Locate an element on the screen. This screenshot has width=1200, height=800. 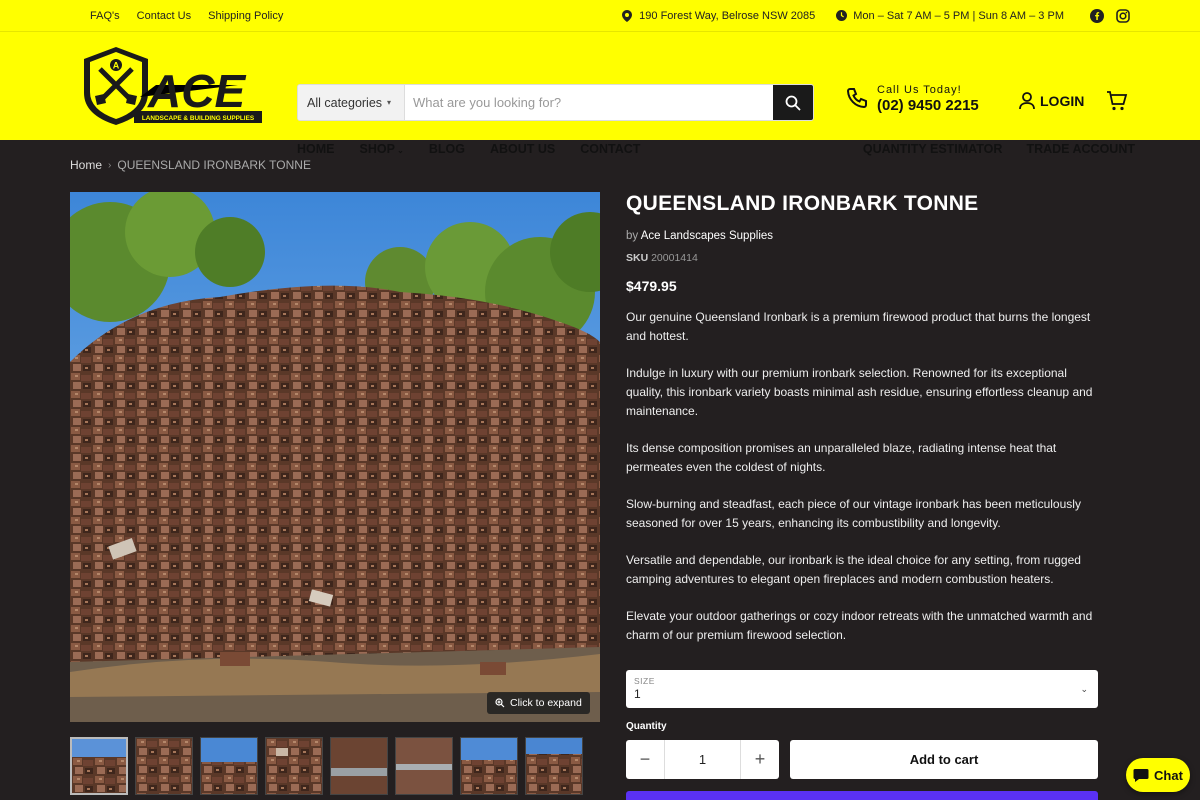
breadcrumb-current: QUEENSLAND IRONBARK TONNE is located at coordinates (214, 165).